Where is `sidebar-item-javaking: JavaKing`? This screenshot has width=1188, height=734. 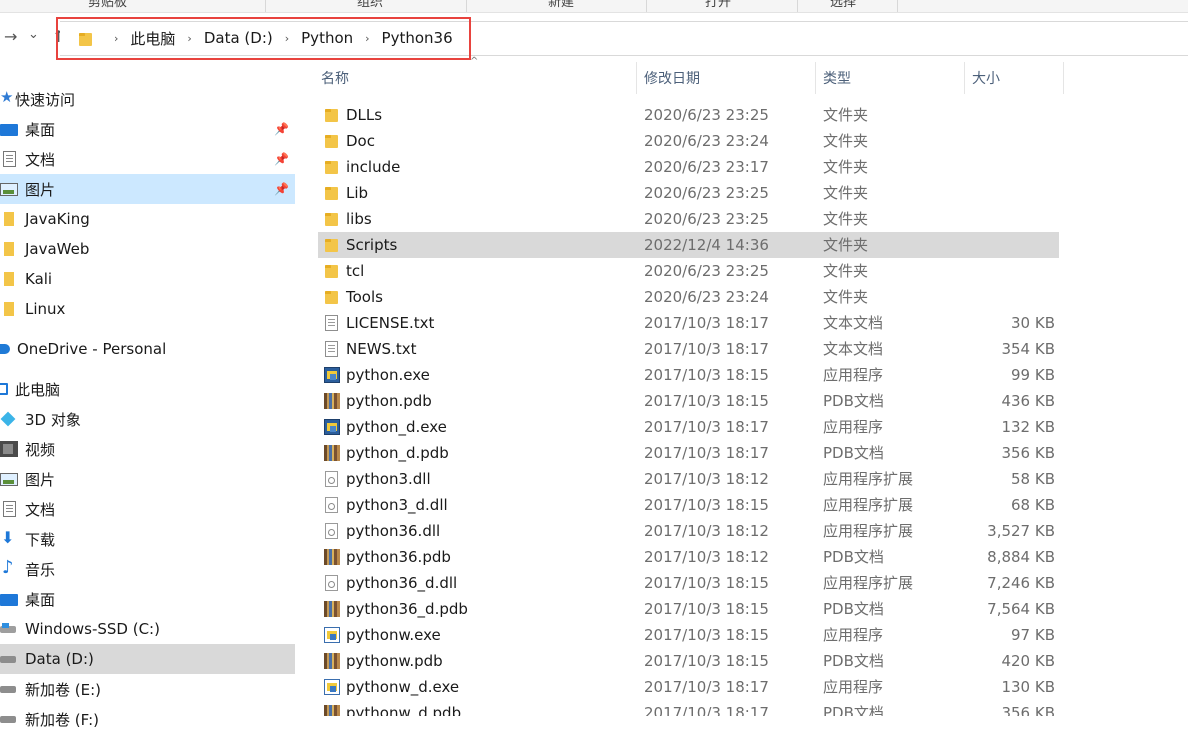 sidebar-item-javaking: JavaKing is located at coordinates (147, 219).